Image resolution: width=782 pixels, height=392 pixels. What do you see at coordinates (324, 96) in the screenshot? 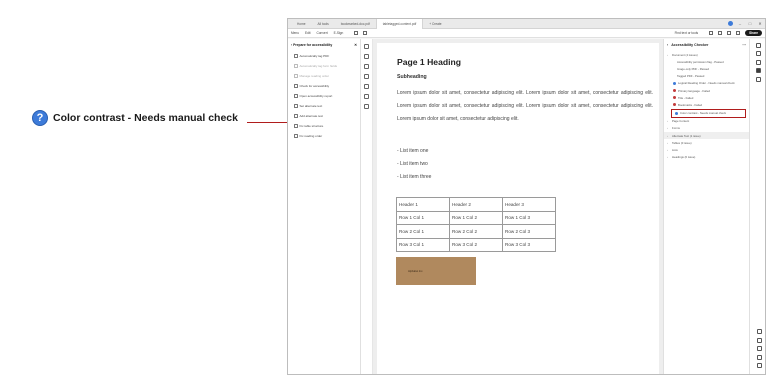
I see `left-panel-item: Open accessibility report` at bounding box center [324, 96].